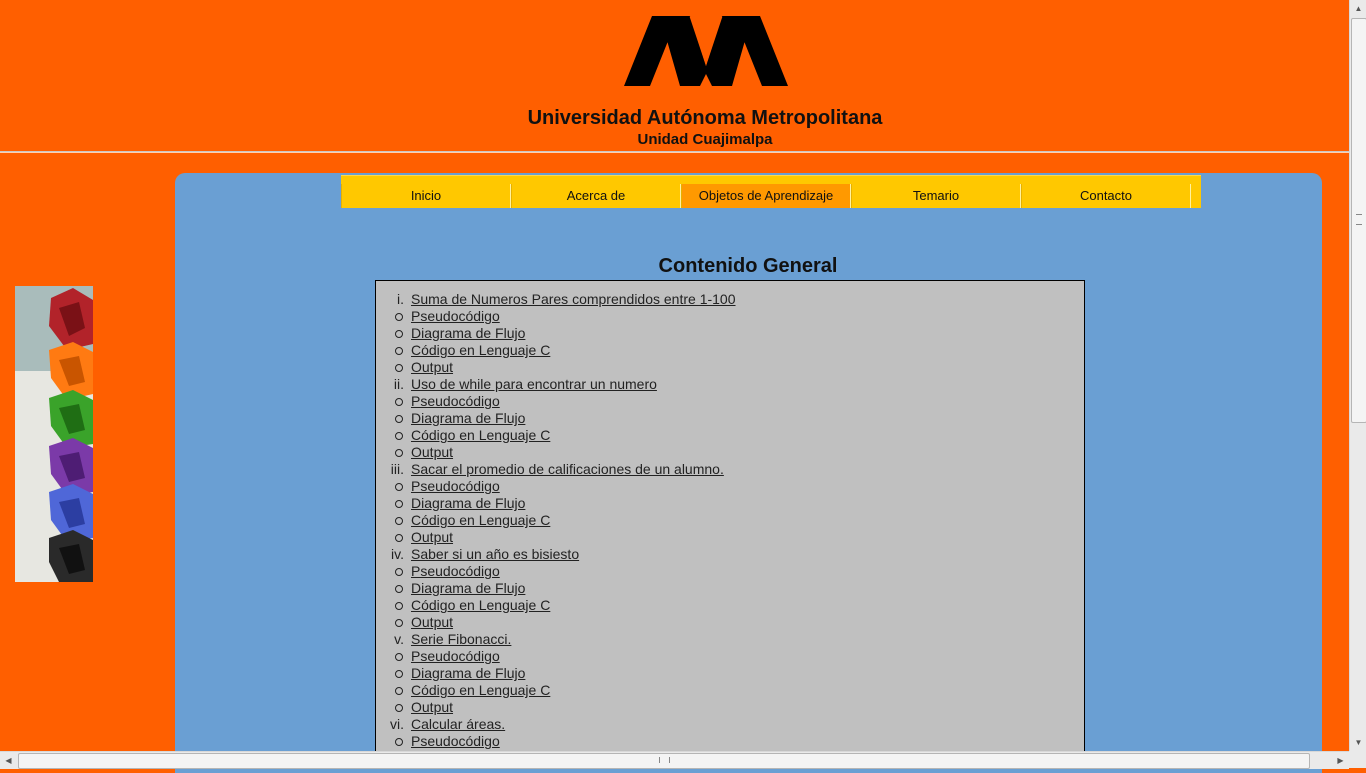 The width and height of the screenshot is (1366, 773). I want to click on university-name: Universidad Autónoma Metropolitana, so click(705, 118).